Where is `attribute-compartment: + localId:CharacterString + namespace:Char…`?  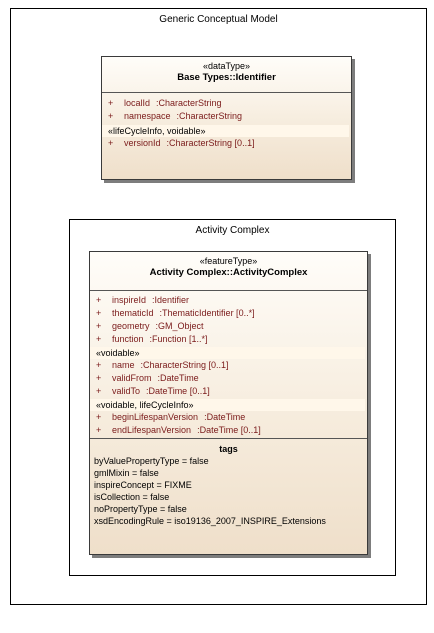
attribute-compartment: + localId:CharacterString + namespace:Char… is located at coordinates (226, 122).